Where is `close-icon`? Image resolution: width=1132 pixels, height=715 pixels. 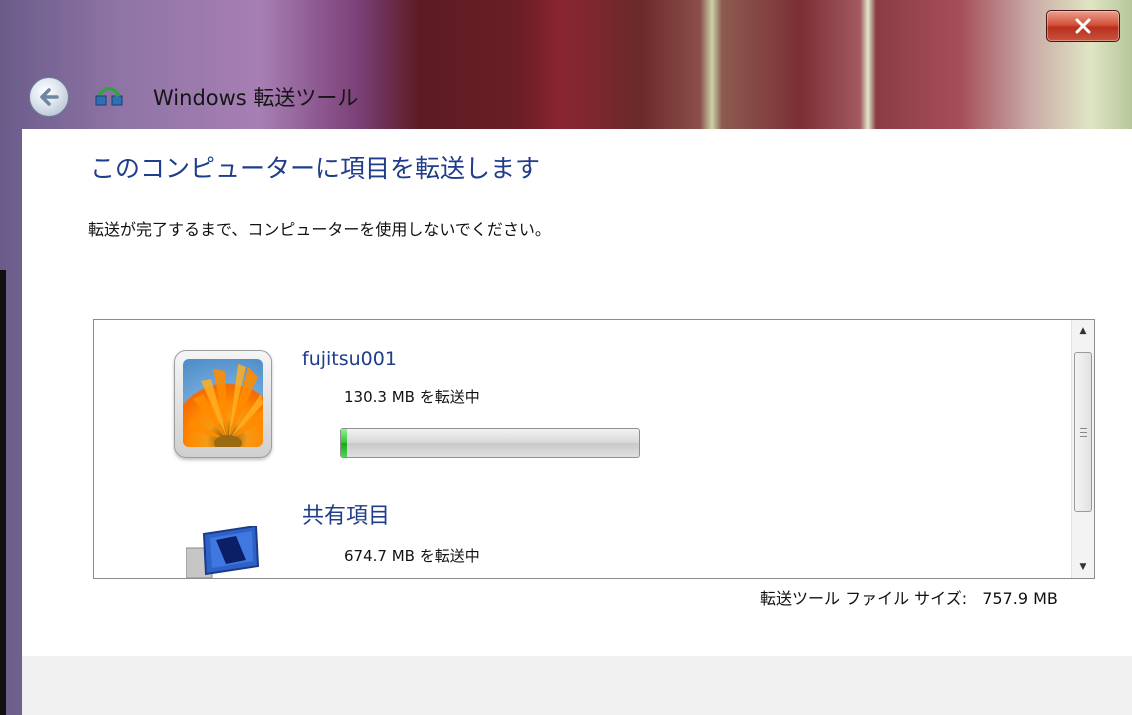
close-icon is located at coordinates (1083, 26).